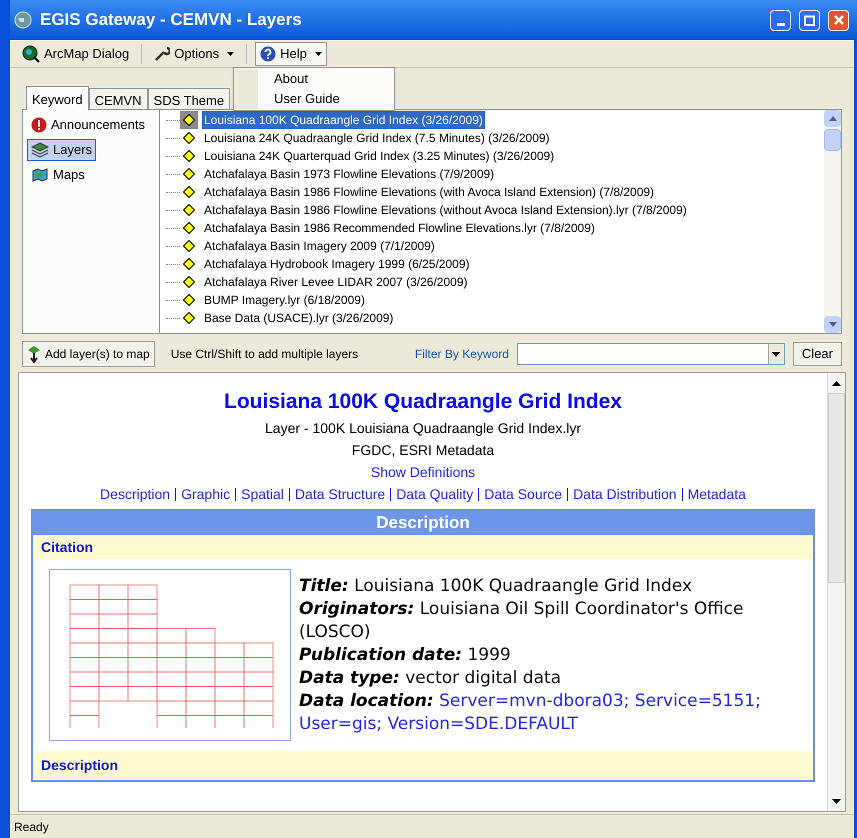  I want to click on toolbar-button: Help, so click(291, 54).